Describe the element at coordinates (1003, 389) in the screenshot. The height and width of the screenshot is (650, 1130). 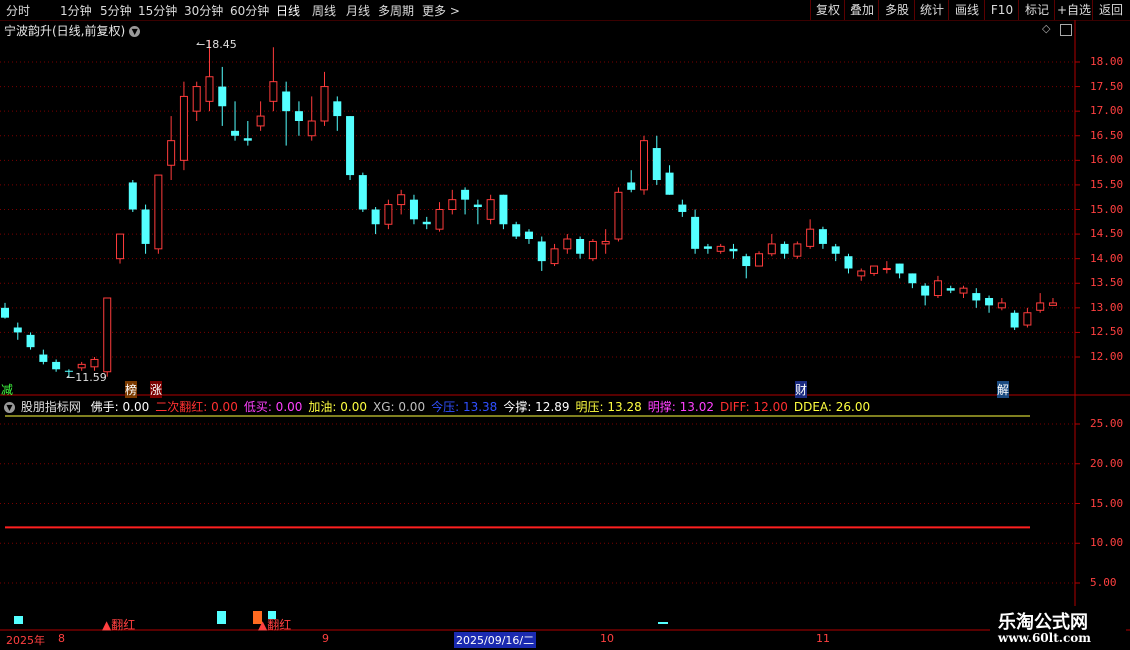
I see `marker-unlock: 解` at that location.